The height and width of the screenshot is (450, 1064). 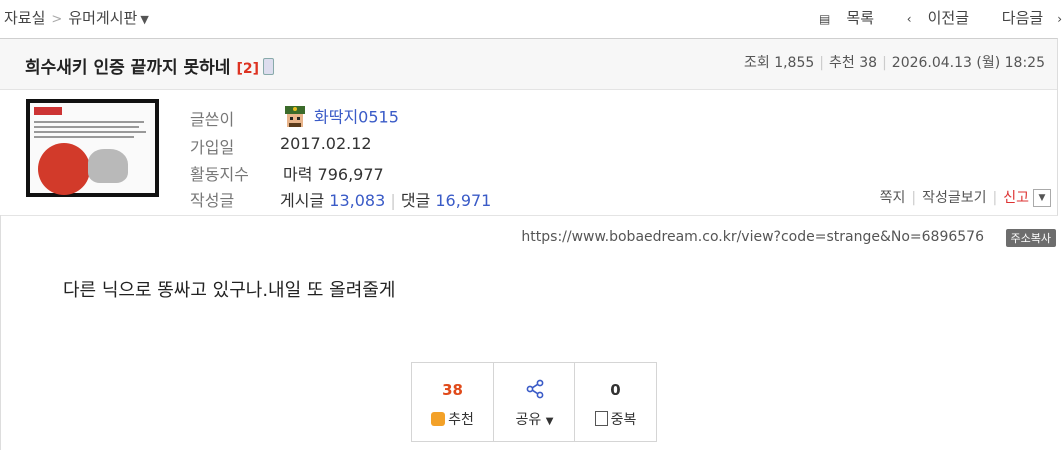 What do you see at coordinates (229, 290) in the screenshot?
I see `post-content: 다른 닉으로 똥싸고 있구나.내일 또 올려줄게` at bounding box center [229, 290].